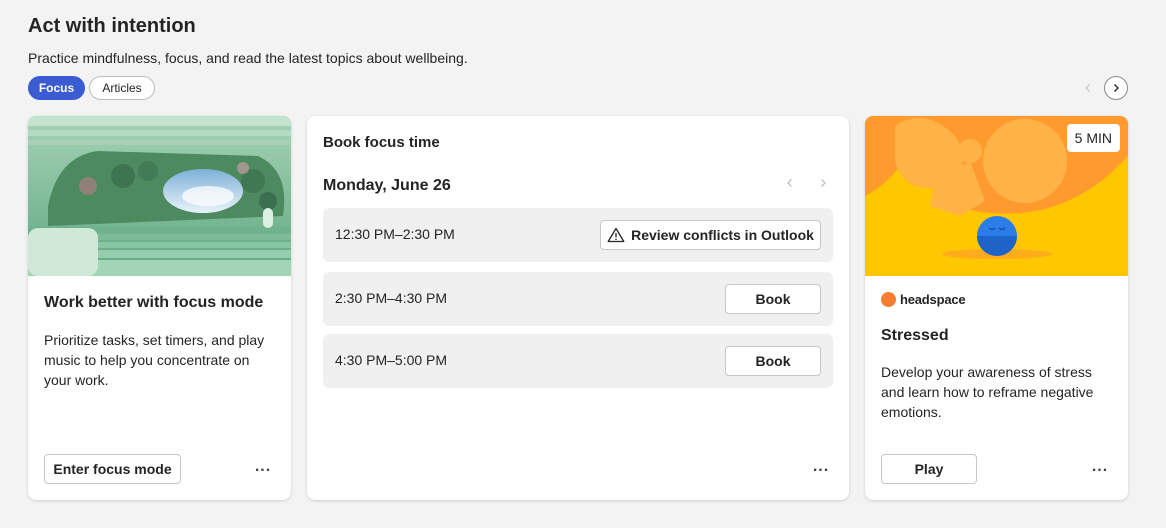 This screenshot has width=1166, height=528. I want to click on tab-focus: Focus, so click(56, 88).